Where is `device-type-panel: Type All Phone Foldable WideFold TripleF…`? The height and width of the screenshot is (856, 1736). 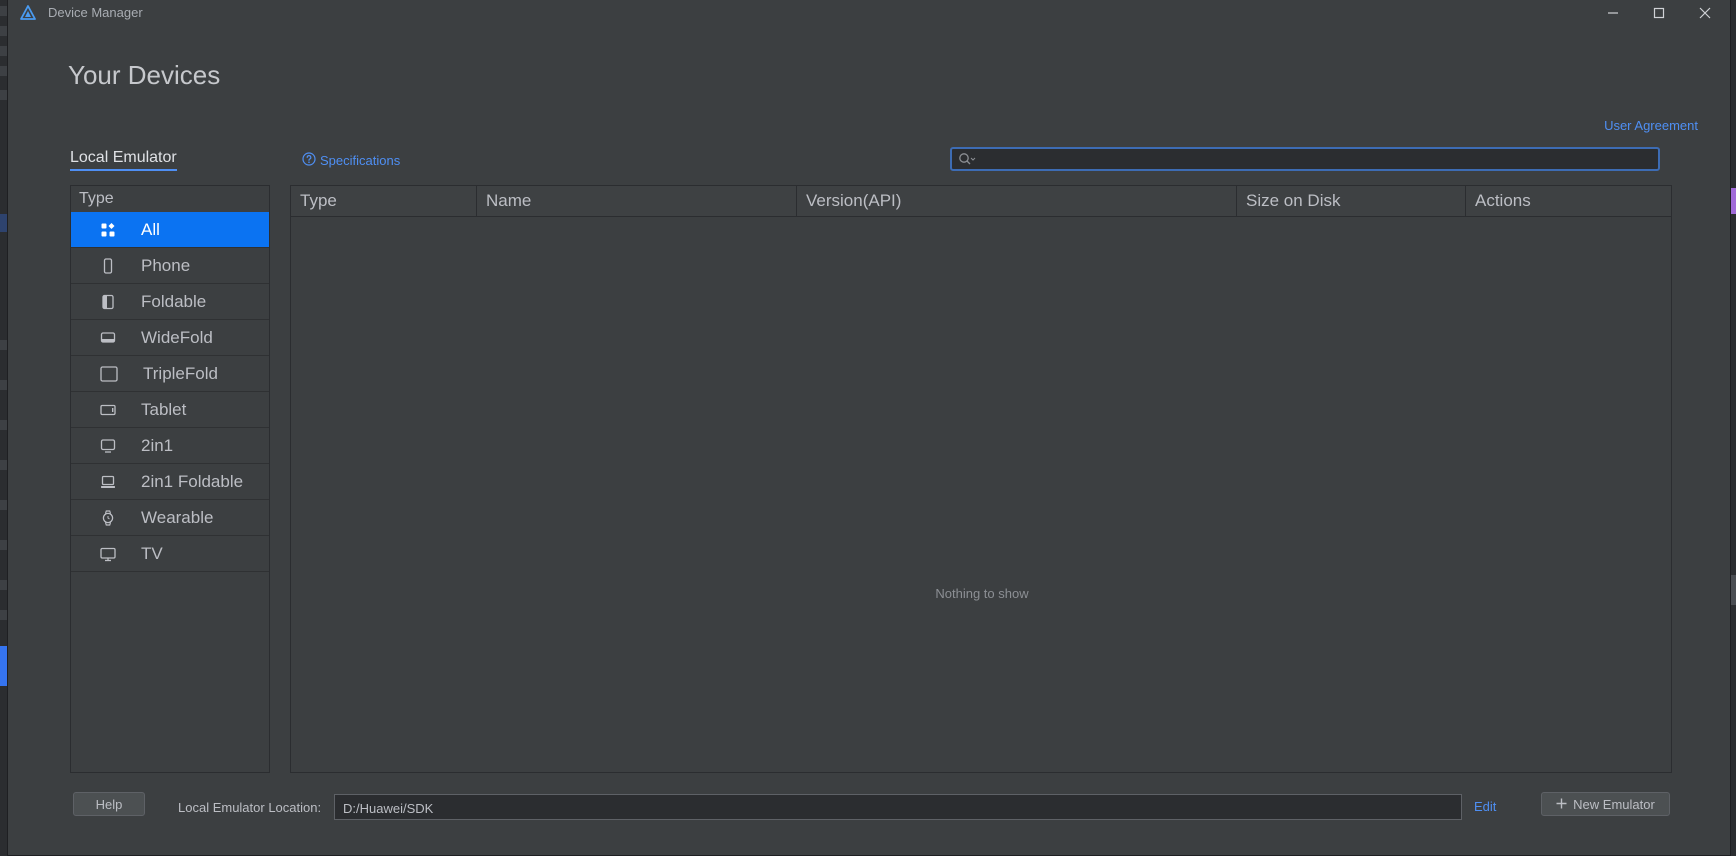 device-type-panel: Type All Phone Foldable WideFold TripleF… is located at coordinates (170, 479).